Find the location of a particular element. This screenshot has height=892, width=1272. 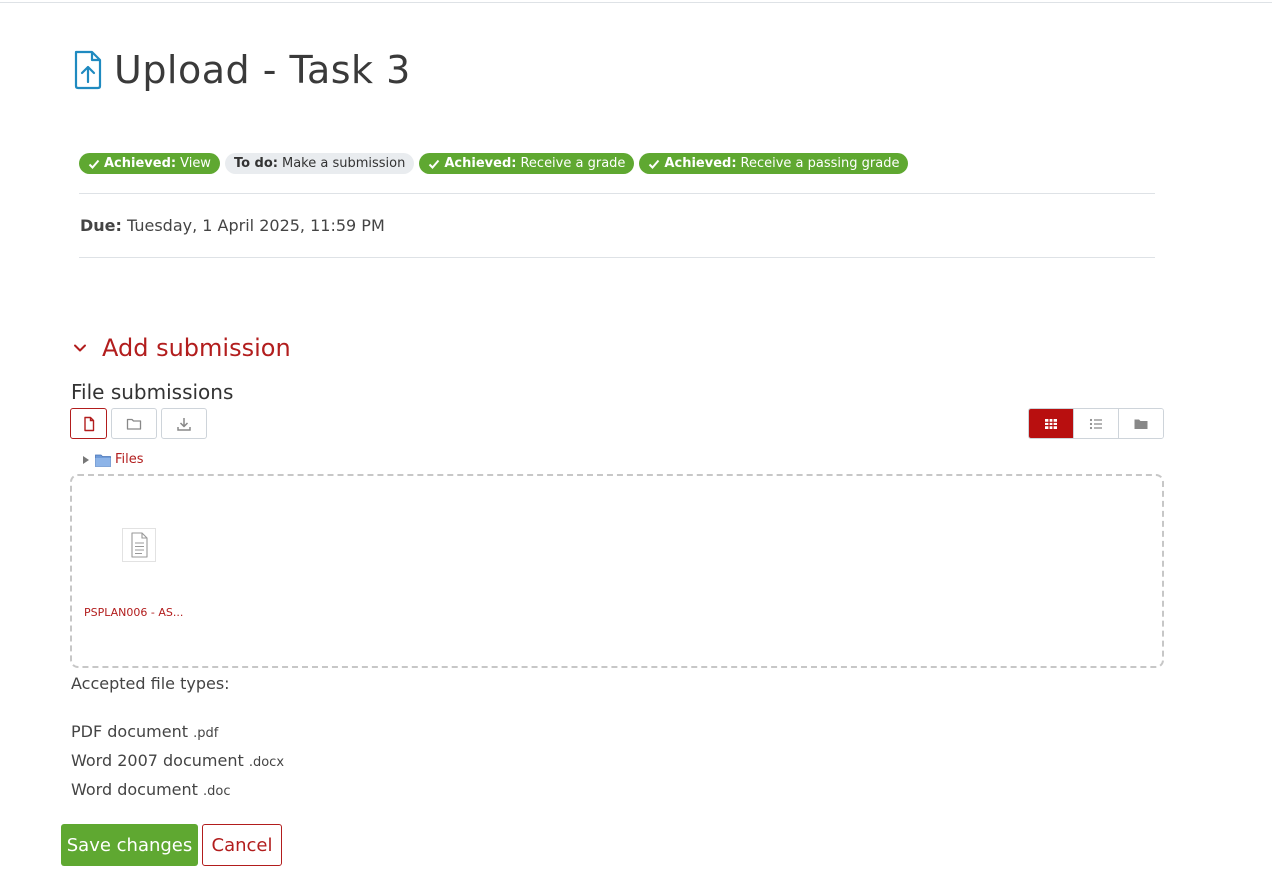

type-name: PDF document is located at coordinates (129, 731).